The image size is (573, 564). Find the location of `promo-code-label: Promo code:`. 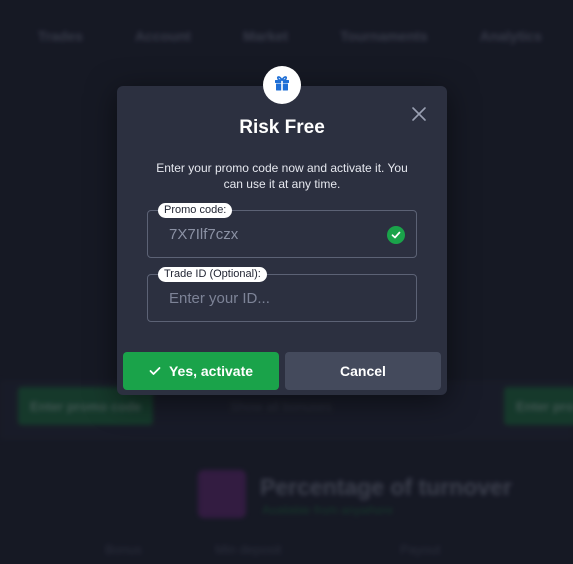

promo-code-label: Promo code: is located at coordinates (195, 210).